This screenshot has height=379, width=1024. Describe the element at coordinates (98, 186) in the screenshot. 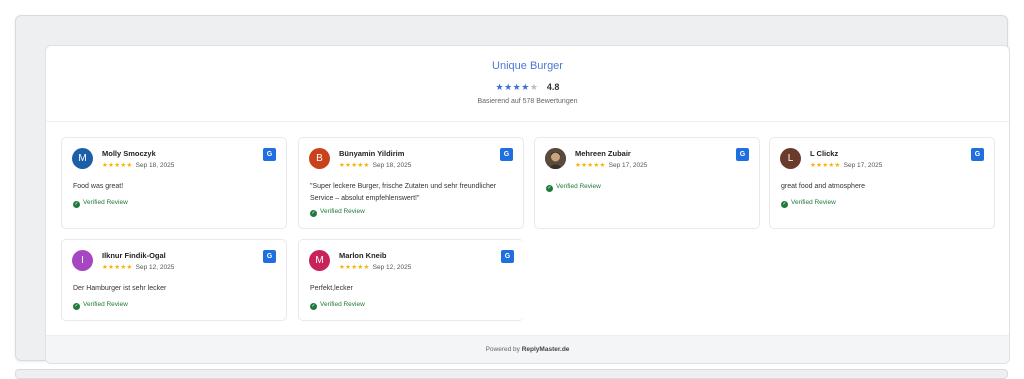

I see `review-text: Food was great!` at that location.